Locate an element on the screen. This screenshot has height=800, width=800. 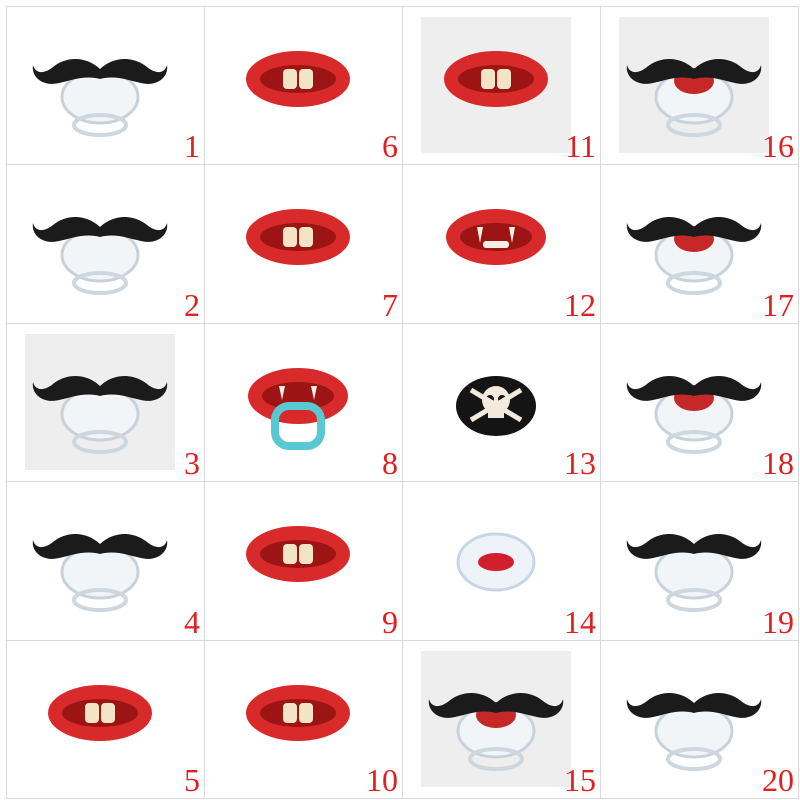
product-number: 8 is located at coordinates (390, 463).